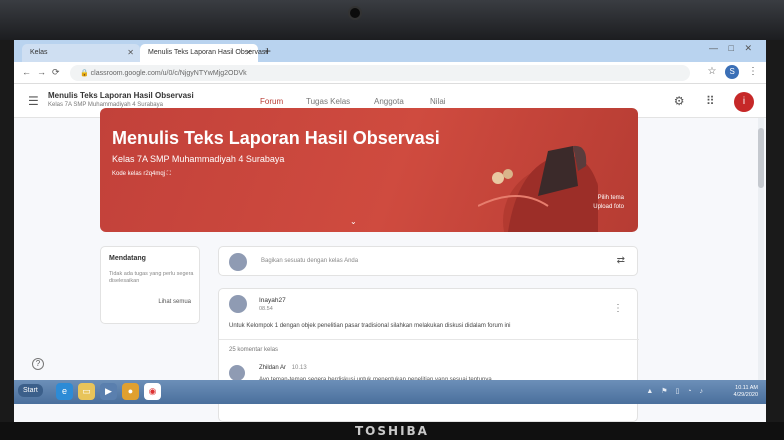  What do you see at coordinates (608, 198) in the screenshot?
I see `select-theme-link: Pilih tema` at bounding box center [608, 198].